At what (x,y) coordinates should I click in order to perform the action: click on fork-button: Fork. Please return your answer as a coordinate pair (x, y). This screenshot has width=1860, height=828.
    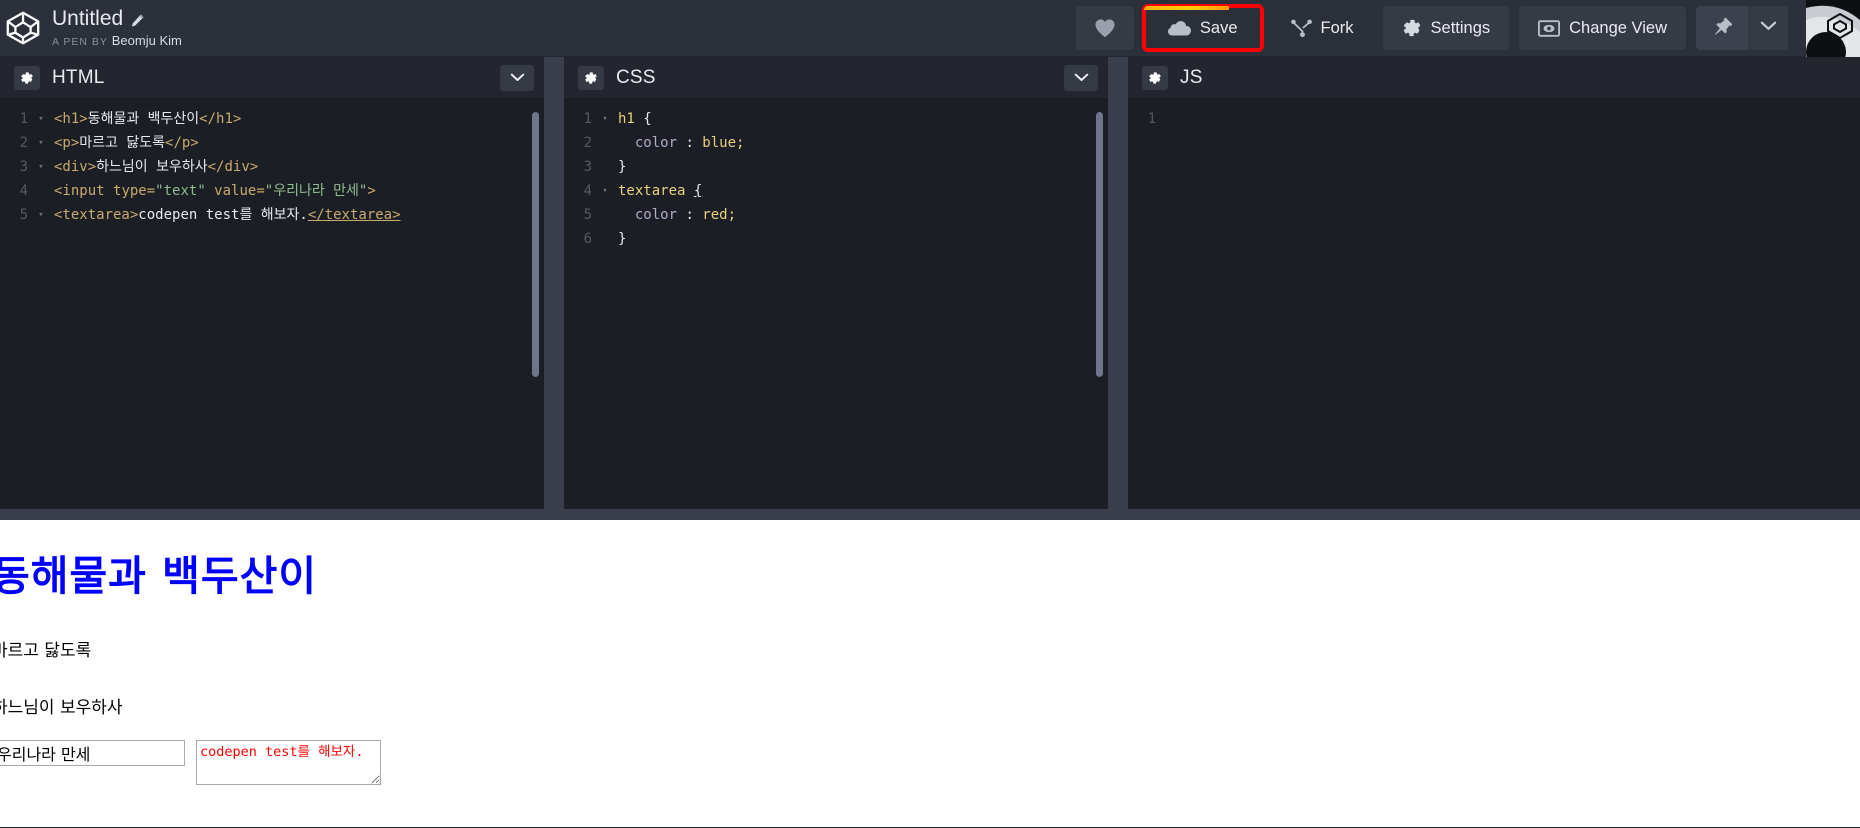
    Looking at the image, I should click on (1322, 28).